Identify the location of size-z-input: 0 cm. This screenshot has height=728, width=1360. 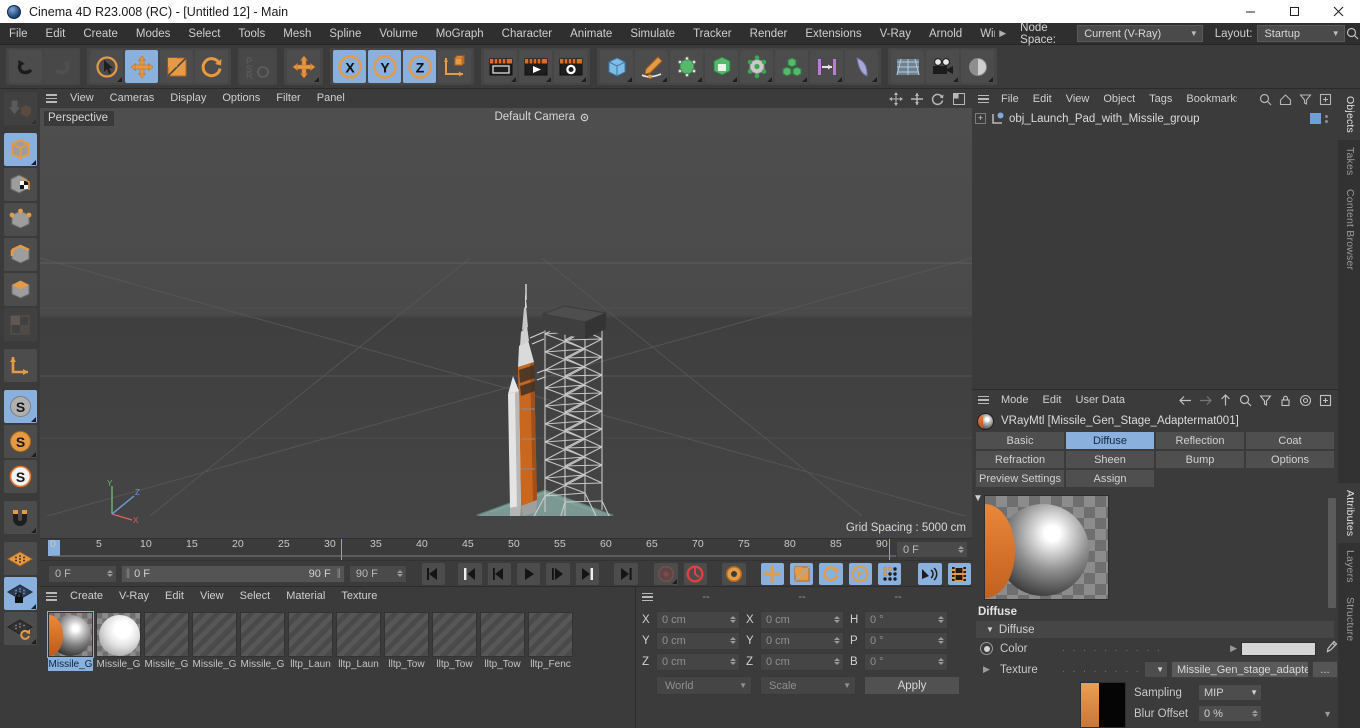
(802, 661).